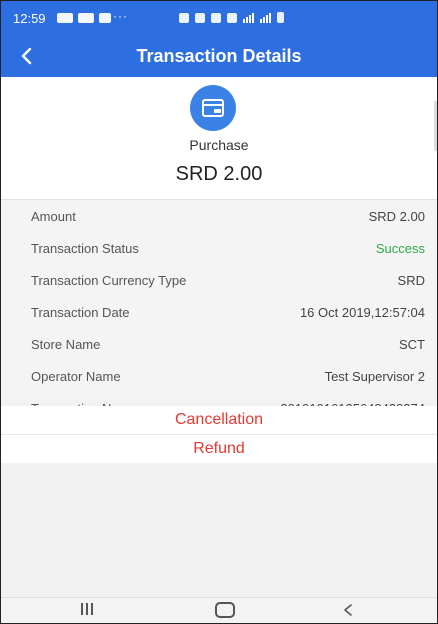  What do you see at coordinates (216, 17) in the screenshot?
I see `mute-icon` at bounding box center [216, 17].